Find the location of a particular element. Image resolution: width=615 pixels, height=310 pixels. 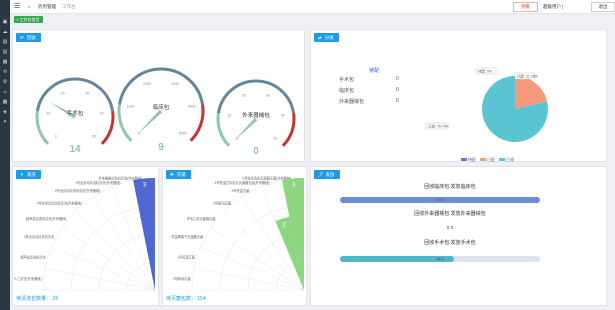

sterilize-footer: 待灭菌包数： 154 is located at coordinates (186, 298).